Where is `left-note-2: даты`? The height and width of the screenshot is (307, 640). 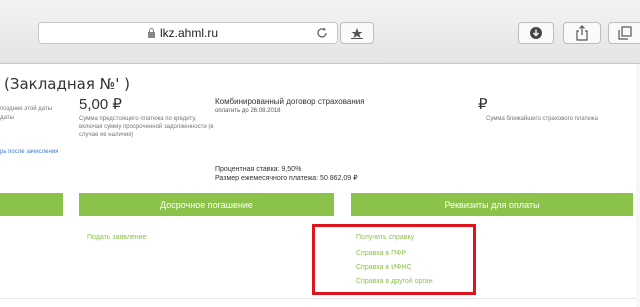
left-note-2: даты is located at coordinates (7, 118).